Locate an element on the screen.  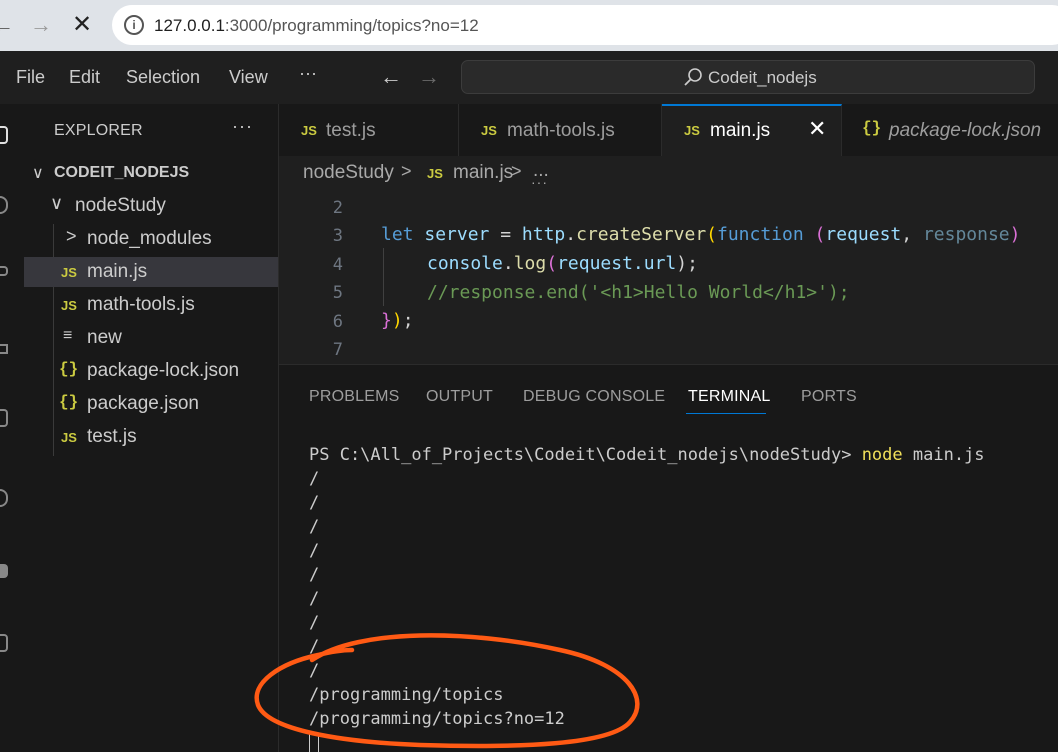
tree-item-label: test.js is located at coordinates (112, 436).